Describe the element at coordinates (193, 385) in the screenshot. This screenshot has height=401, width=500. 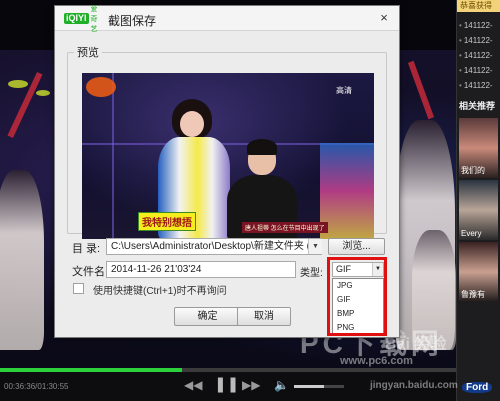
I see `prev-icon: ◀◀` at that location.